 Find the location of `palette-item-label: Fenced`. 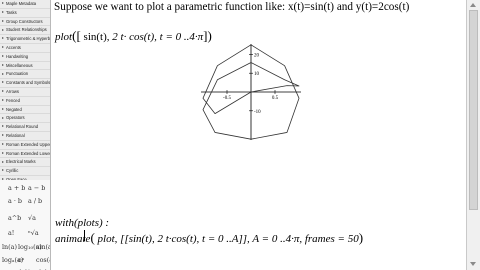

palette-item-label: Fenced is located at coordinates (13, 100).